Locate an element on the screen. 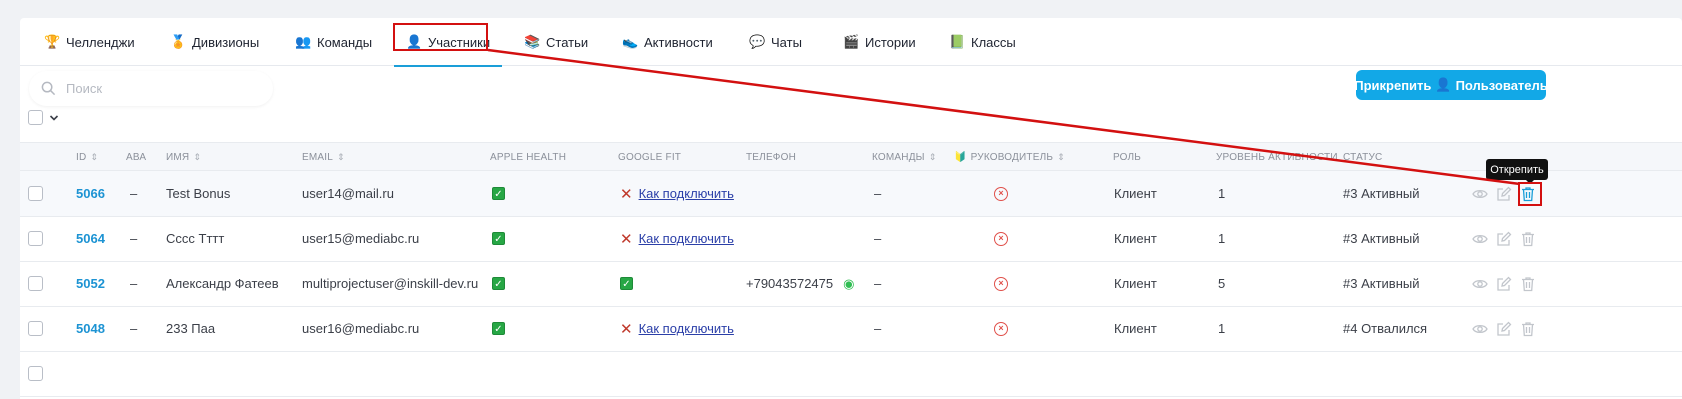 The image size is (1682, 399). tab-participant: 👤 Участники is located at coordinates (448, 42).